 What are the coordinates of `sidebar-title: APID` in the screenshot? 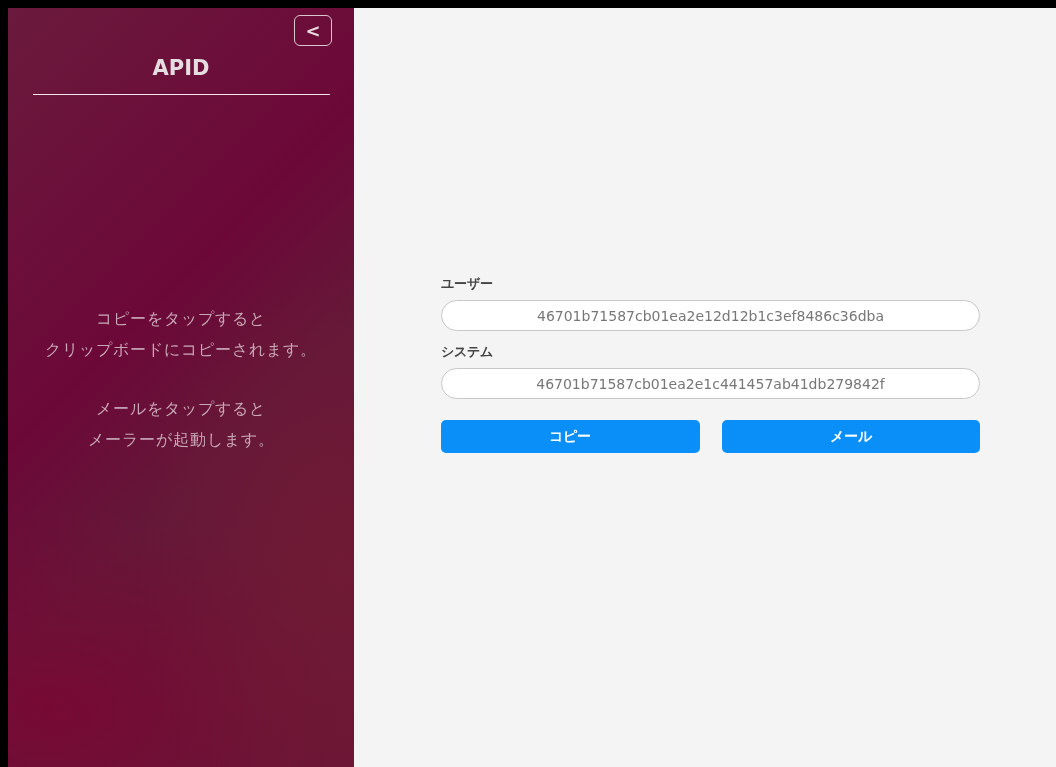 It's located at (181, 68).